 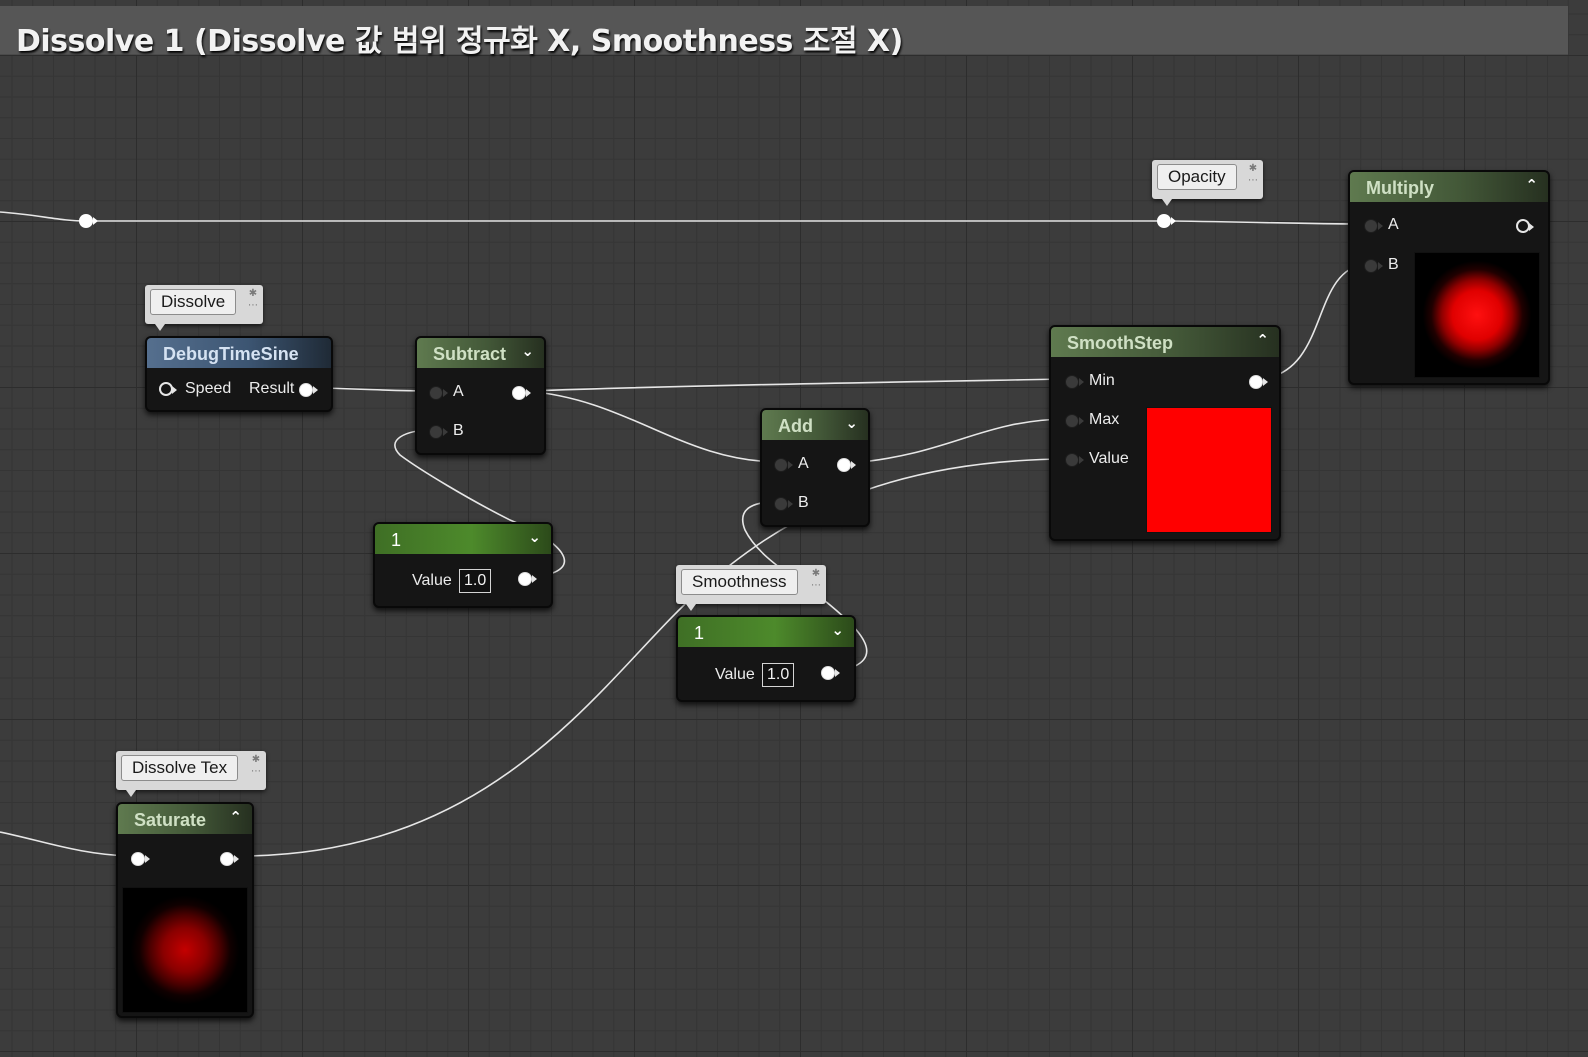 I want to click on node-header: Add ⌄, so click(x=815, y=425).